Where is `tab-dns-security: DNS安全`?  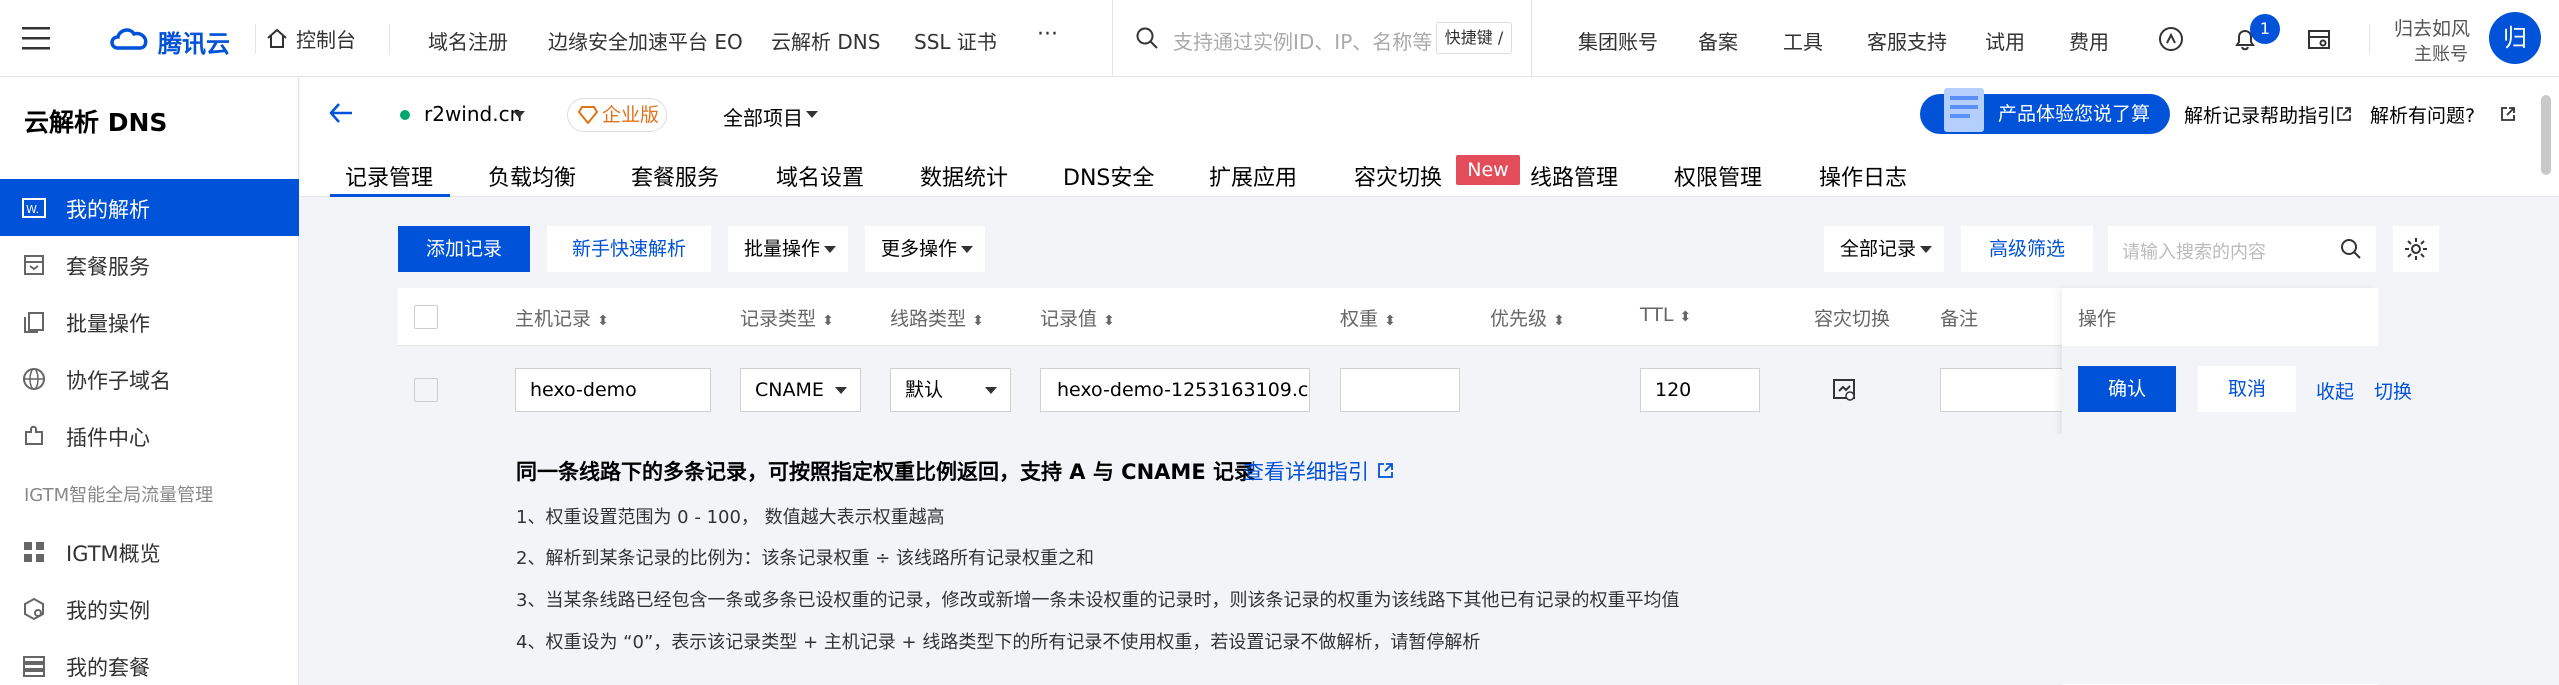
tab-dns-security: DNS安全 is located at coordinates (1108, 176).